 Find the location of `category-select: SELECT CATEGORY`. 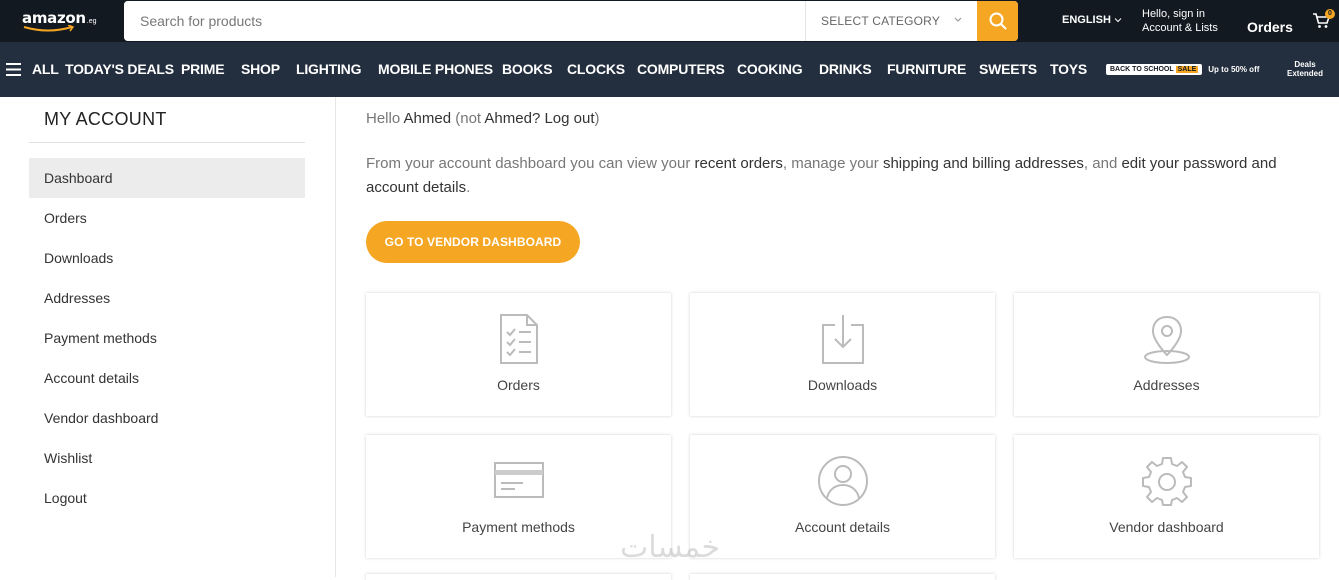

category-select: SELECT CATEGORY is located at coordinates (891, 21).